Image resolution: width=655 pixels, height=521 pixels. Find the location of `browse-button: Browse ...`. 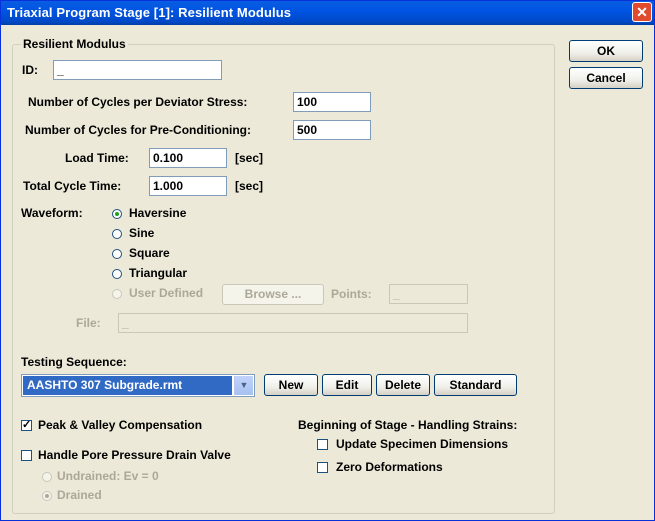

browse-button: Browse ... is located at coordinates (273, 294).